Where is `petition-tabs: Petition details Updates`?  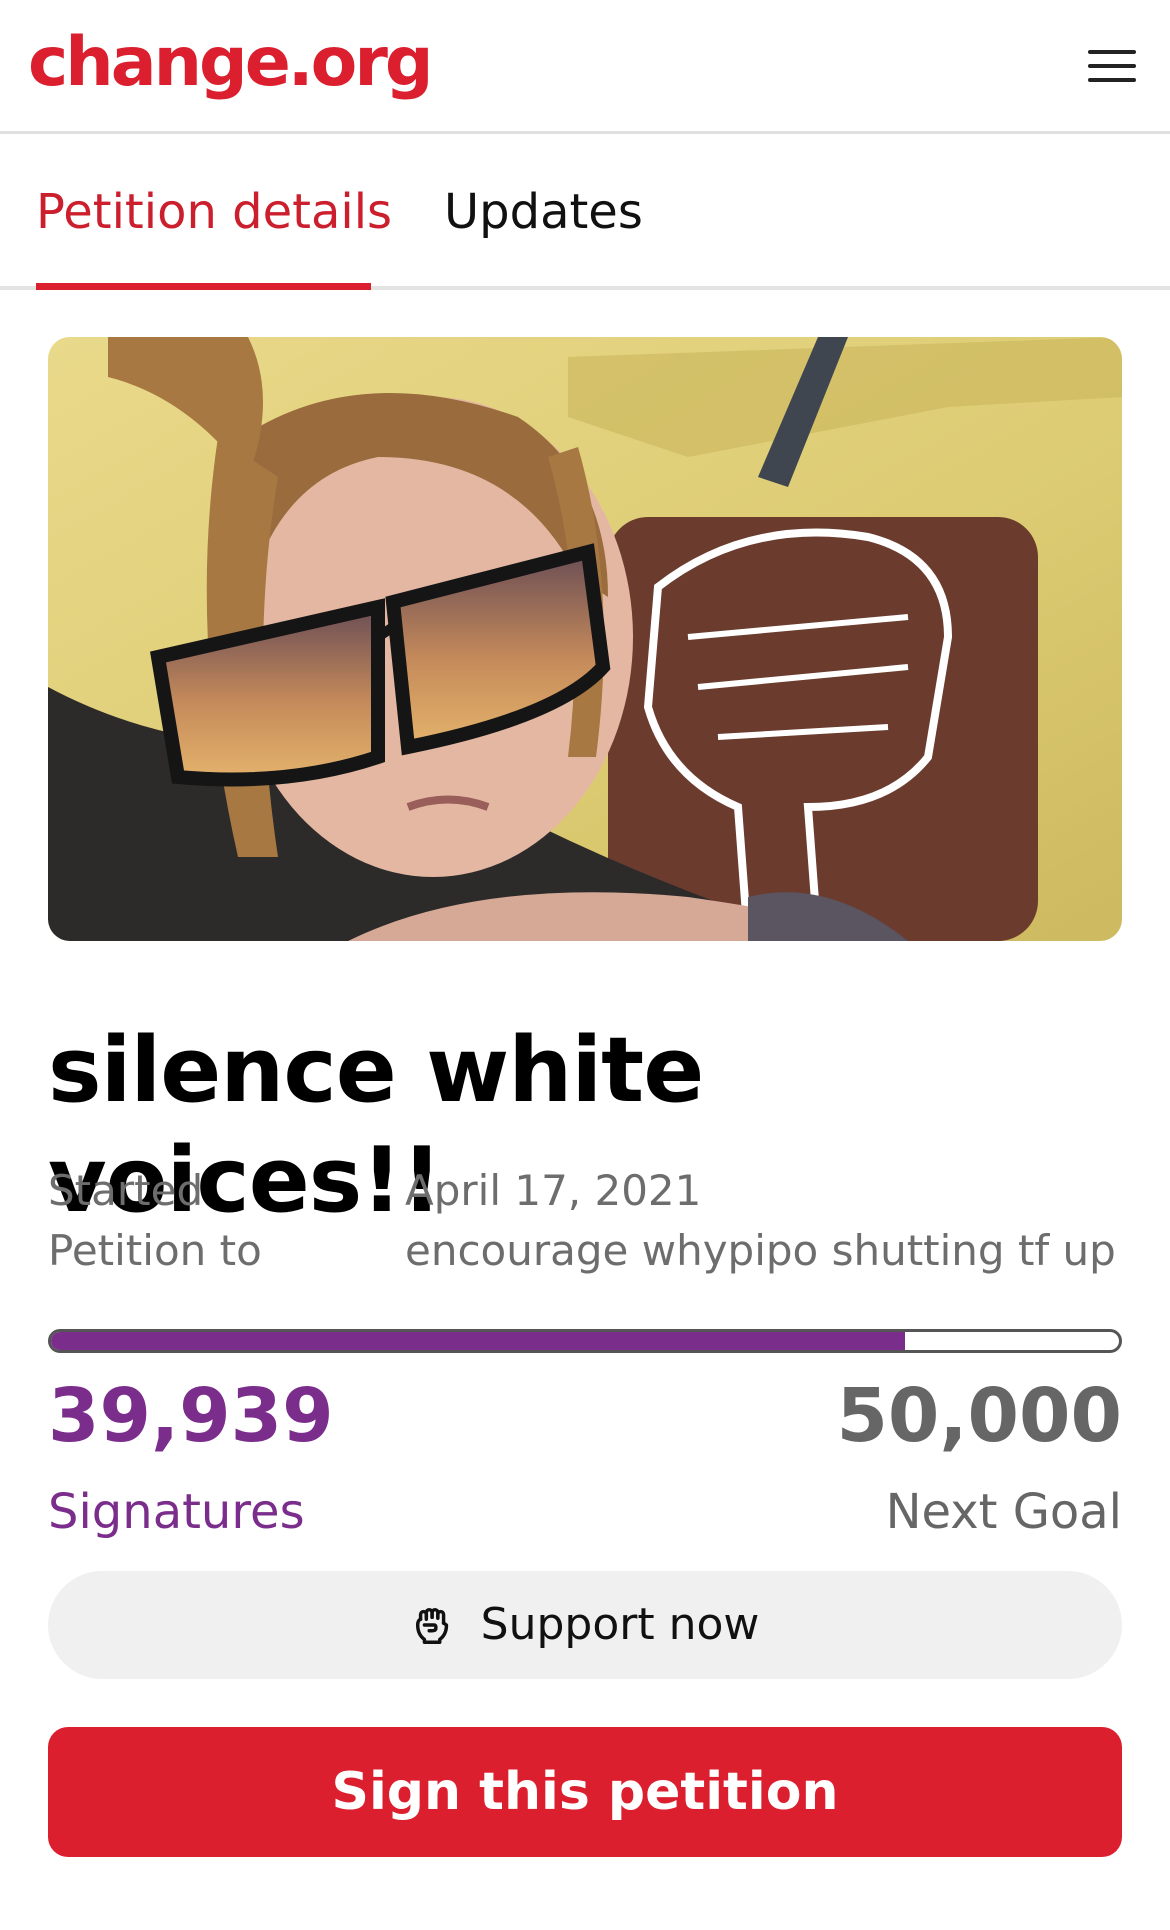
petition-tabs: Petition details Updates is located at coordinates (585, 213).